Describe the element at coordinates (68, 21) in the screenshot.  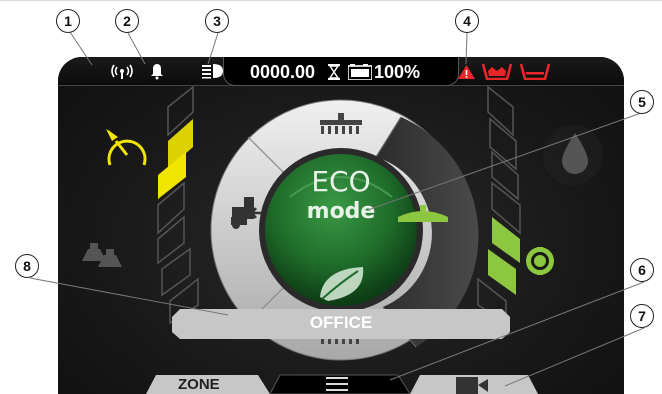
I see `callout-1: 1` at that location.